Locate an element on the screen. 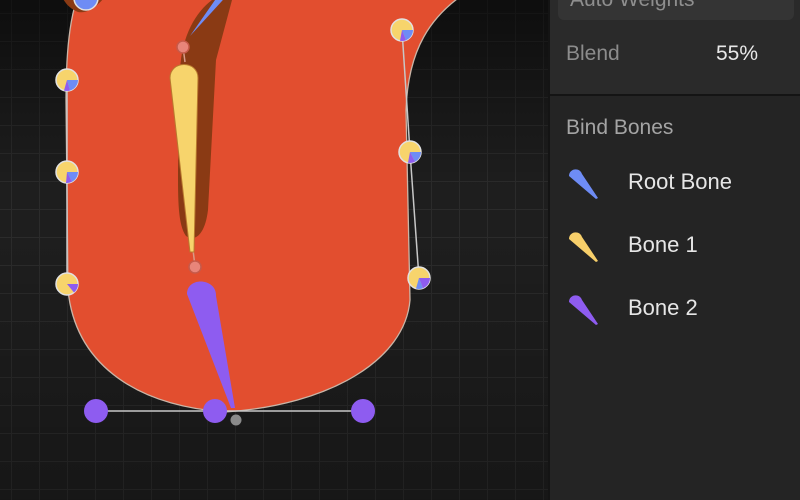  blend-value: 55% is located at coordinates (737, 54).